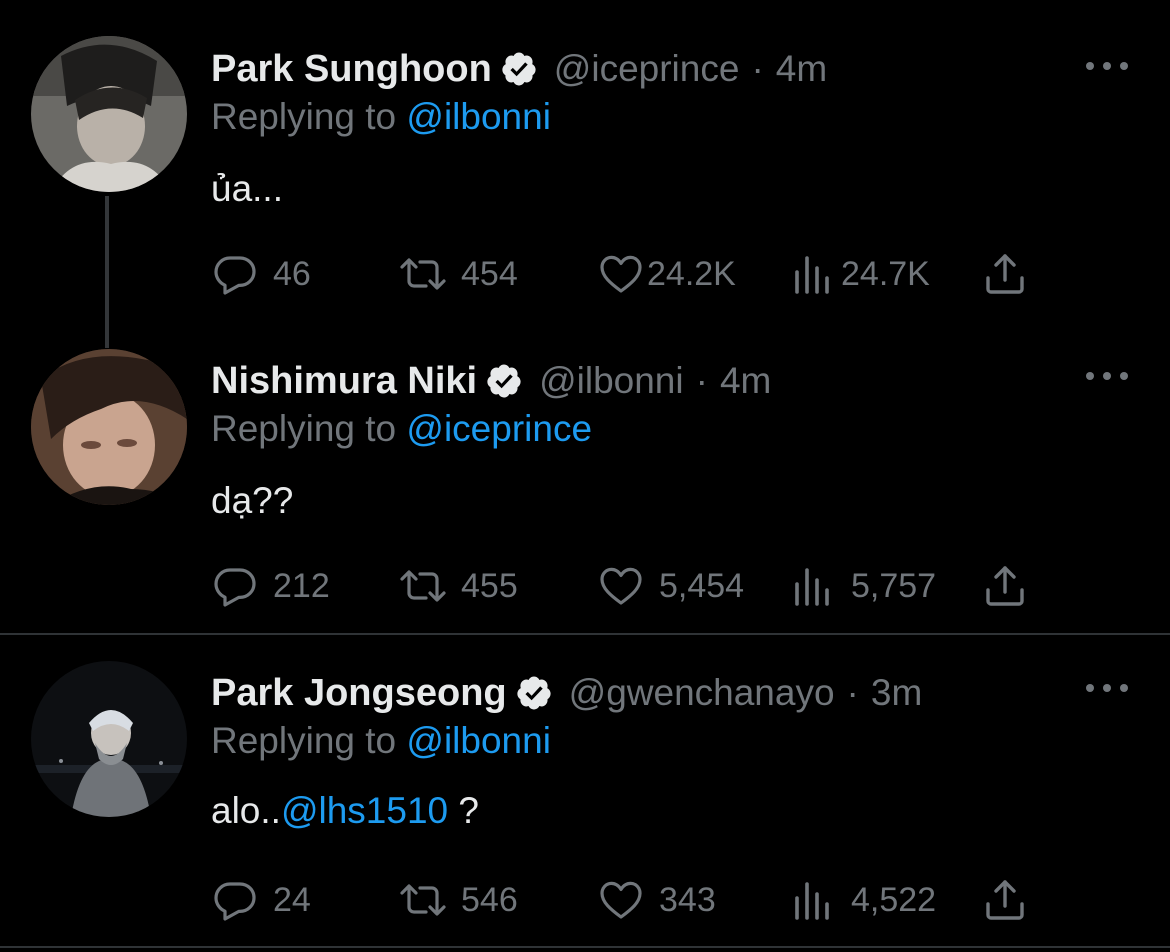 This screenshot has width=1170, height=952. I want to click on views-button: 4,522, so click(862, 900).